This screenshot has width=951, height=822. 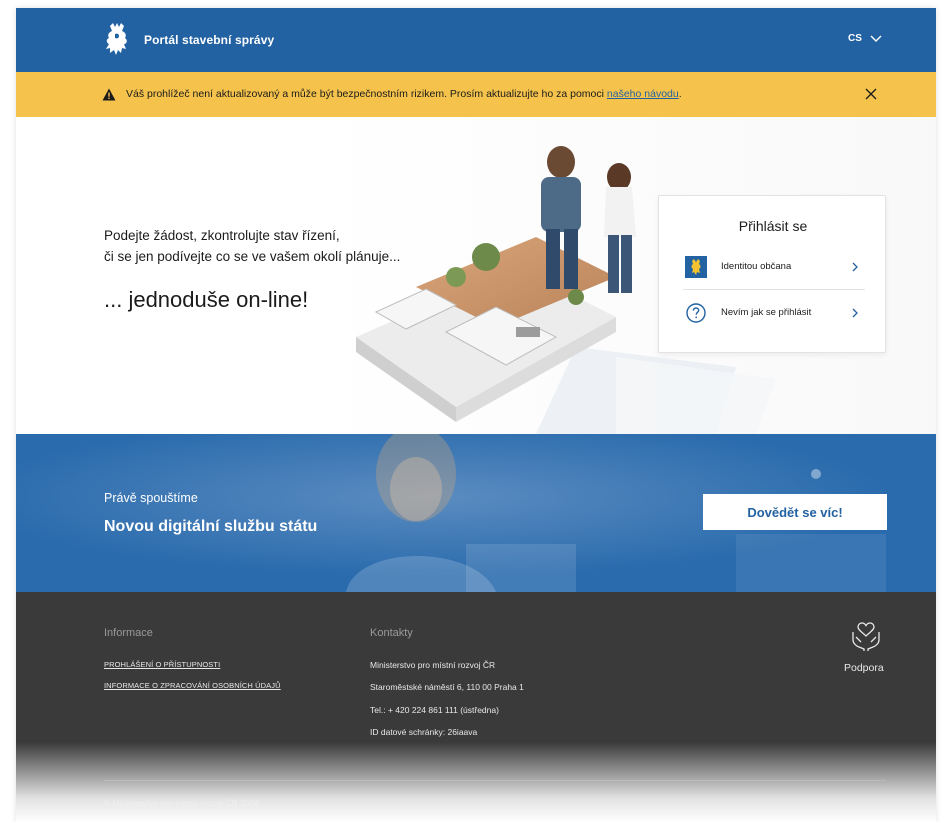 What do you see at coordinates (766, 312) in the screenshot?
I see `option-label: Nevím jak se přihlásit` at bounding box center [766, 312].